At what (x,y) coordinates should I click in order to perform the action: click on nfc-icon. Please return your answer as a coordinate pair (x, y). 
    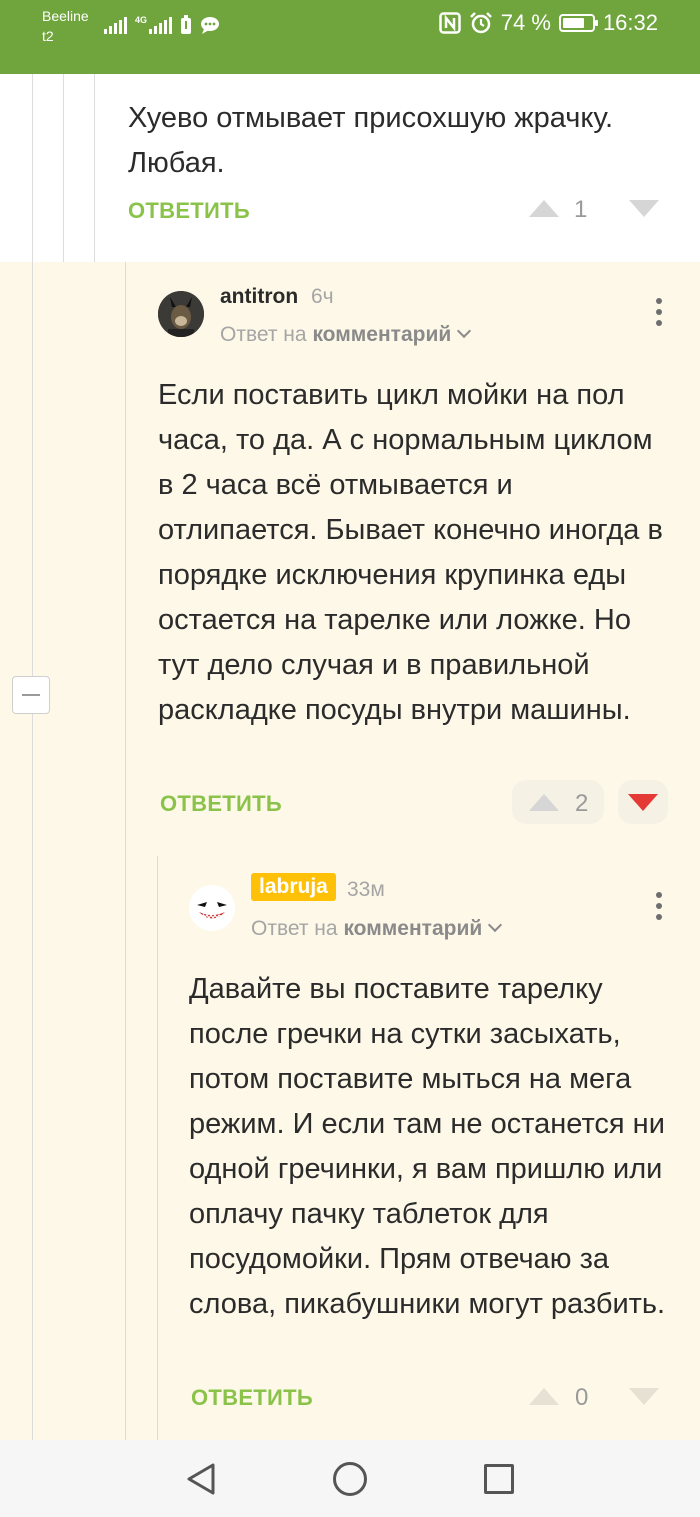
    Looking at the image, I should click on (450, 23).